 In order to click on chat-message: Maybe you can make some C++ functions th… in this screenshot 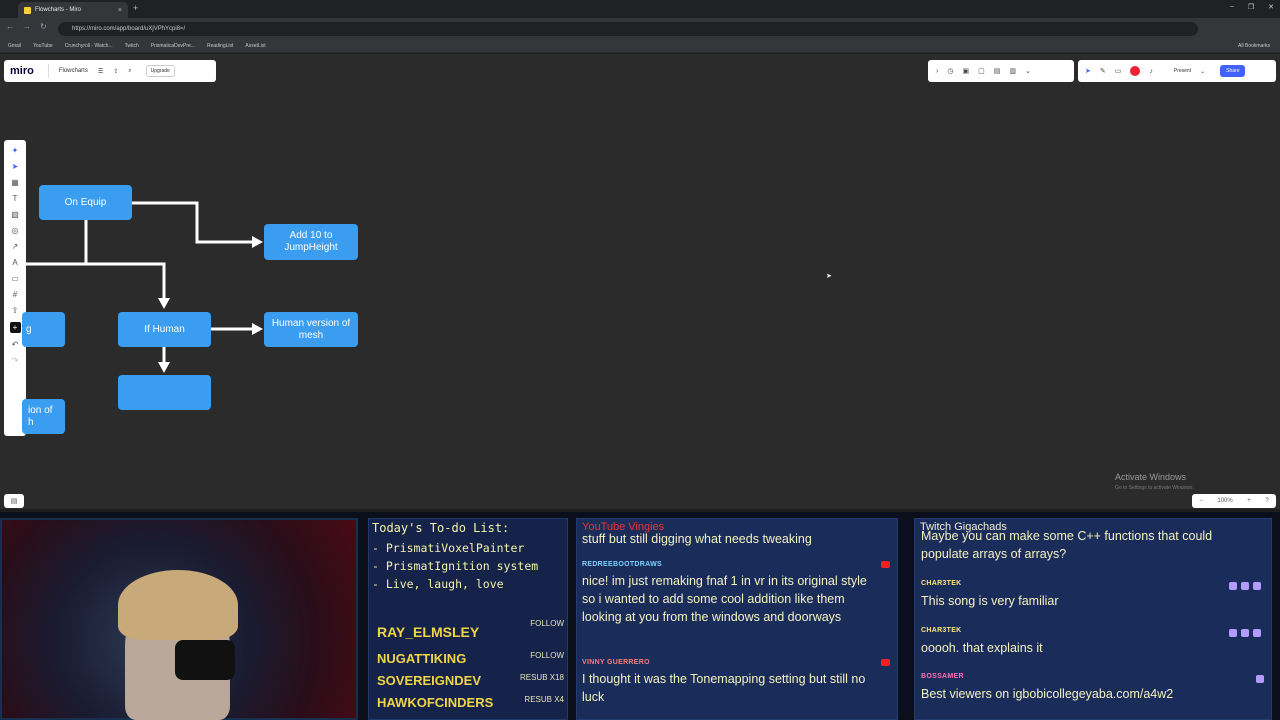, I will do `click(1067, 545)`.